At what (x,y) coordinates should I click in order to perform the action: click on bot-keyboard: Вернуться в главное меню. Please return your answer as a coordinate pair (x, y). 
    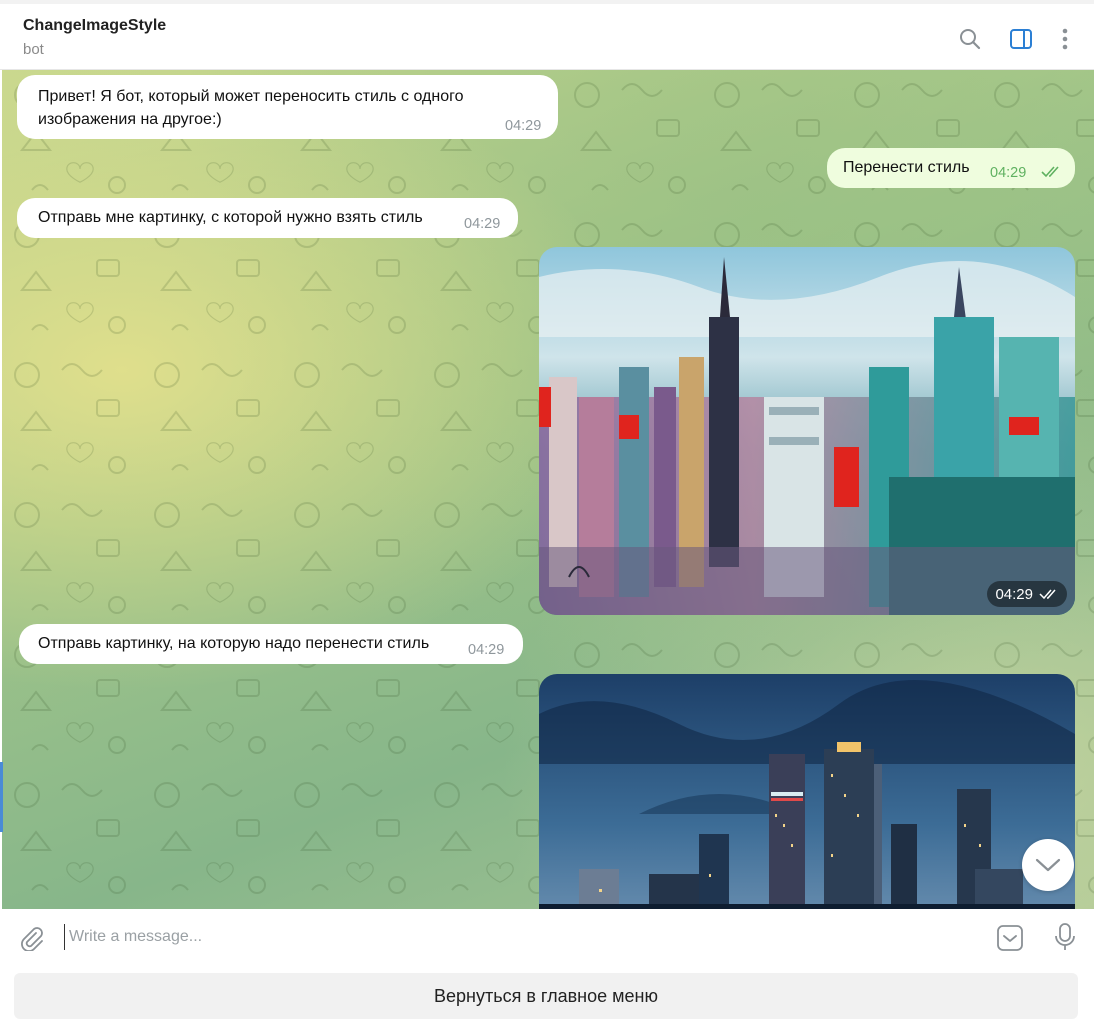
    Looking at the image, I should click on (547, 997).